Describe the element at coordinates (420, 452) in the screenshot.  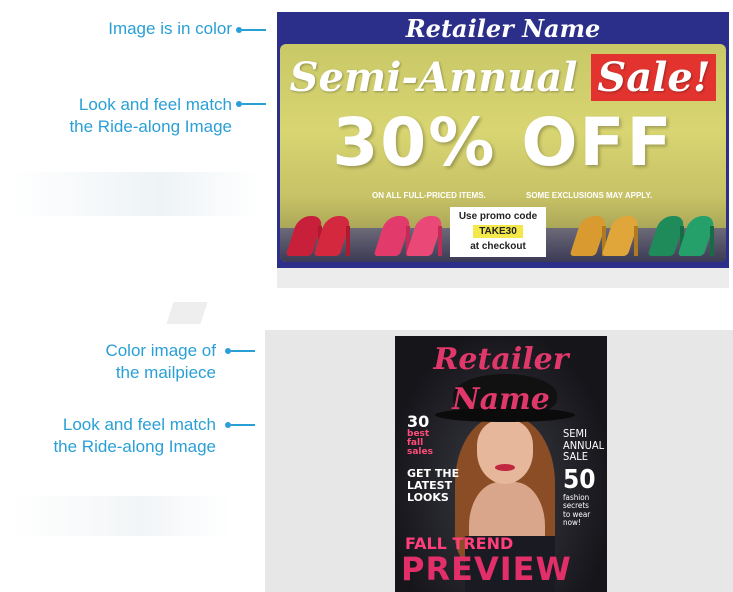
I see `mag-left-small3: sales` at that location.